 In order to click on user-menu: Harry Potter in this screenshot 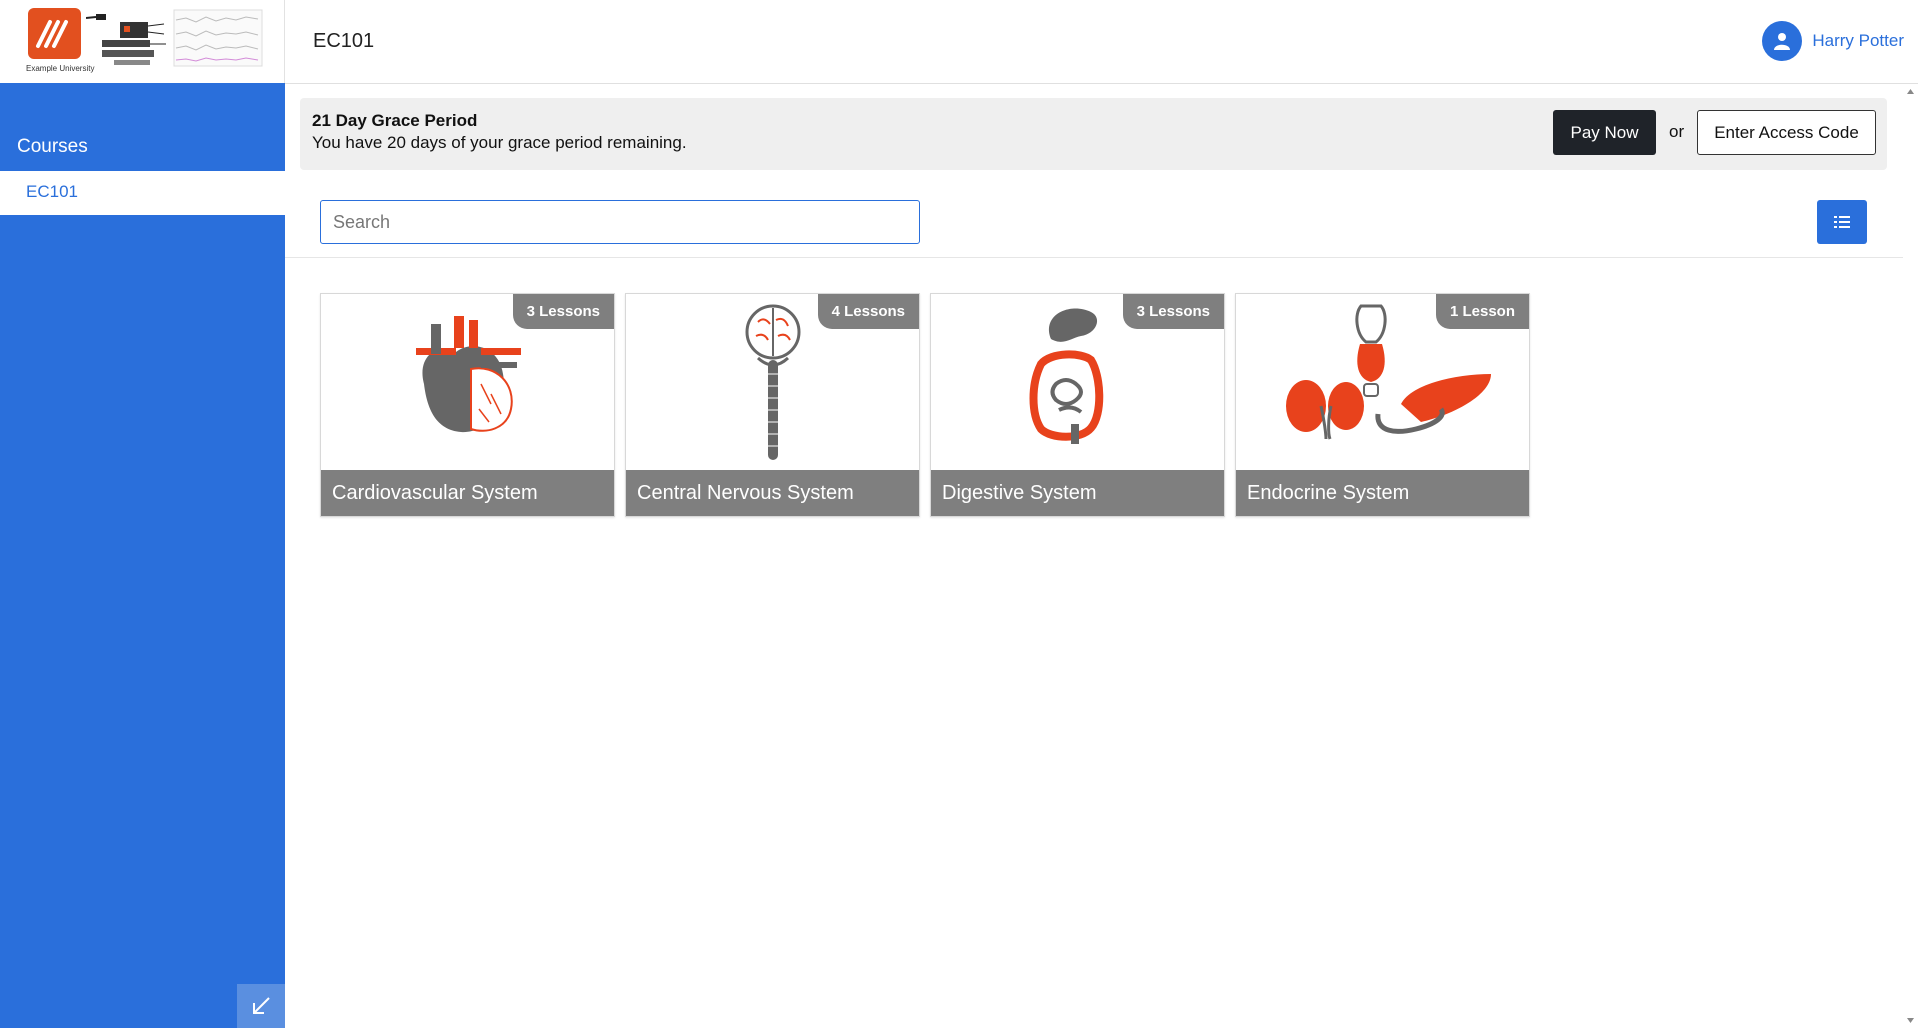, I will do `click(1833, 41)`.